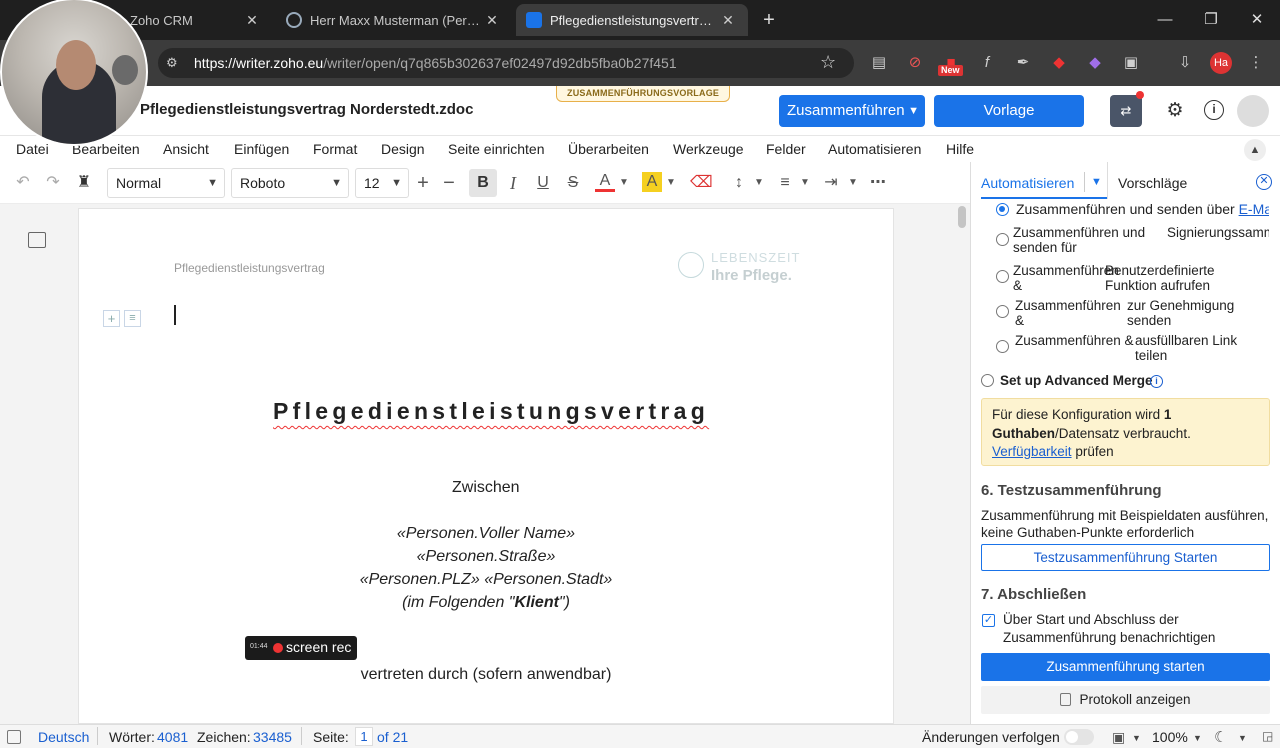 Image resolution: width=1280 pixels, height=748 pixels. Describe the element at coordinates (1095, 63) in the screenshot. I see `gem-icon: ◆` at that location.